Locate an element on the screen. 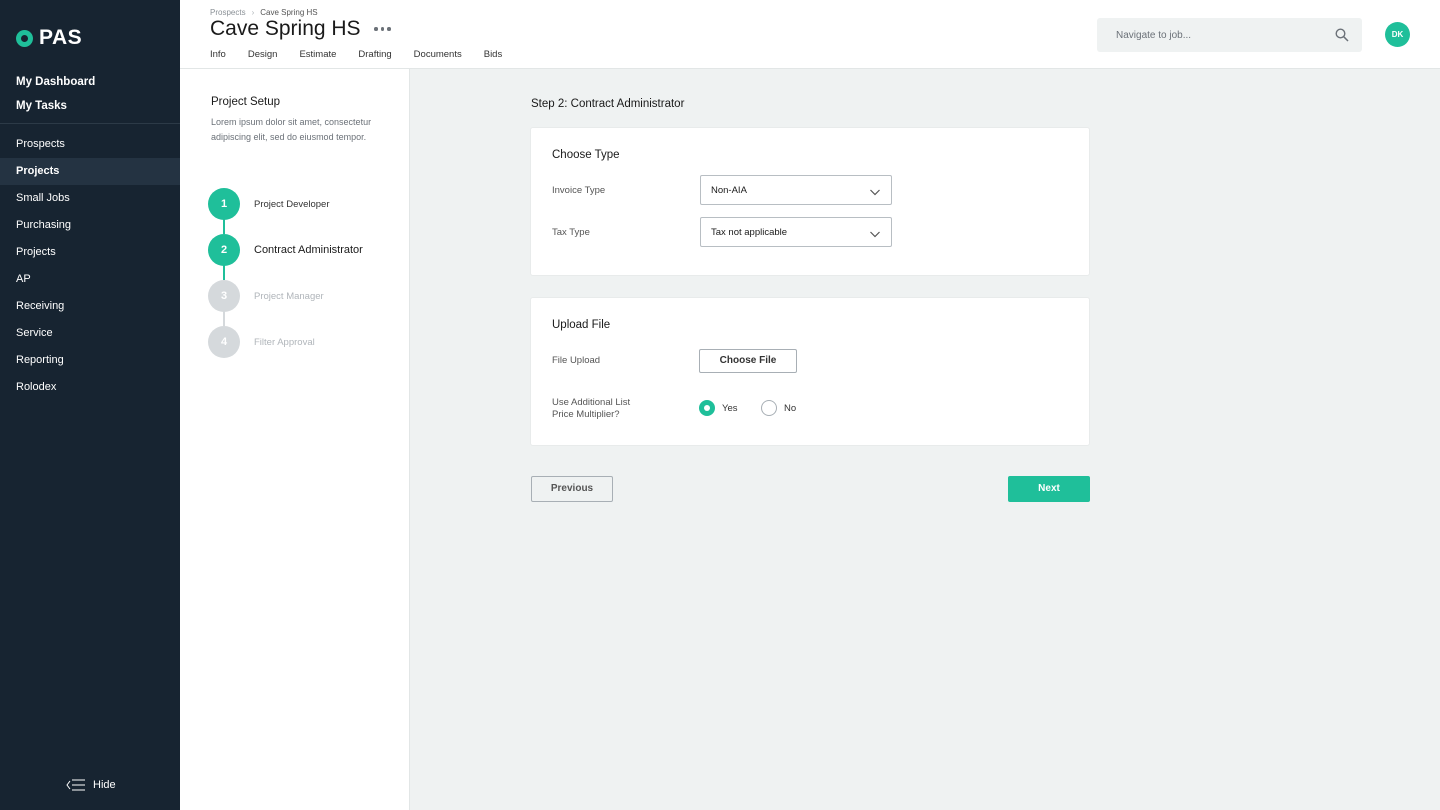 The width and height of the screenshot is (1440, 810). card-title: Upload File is located at coordinates (581, 325).